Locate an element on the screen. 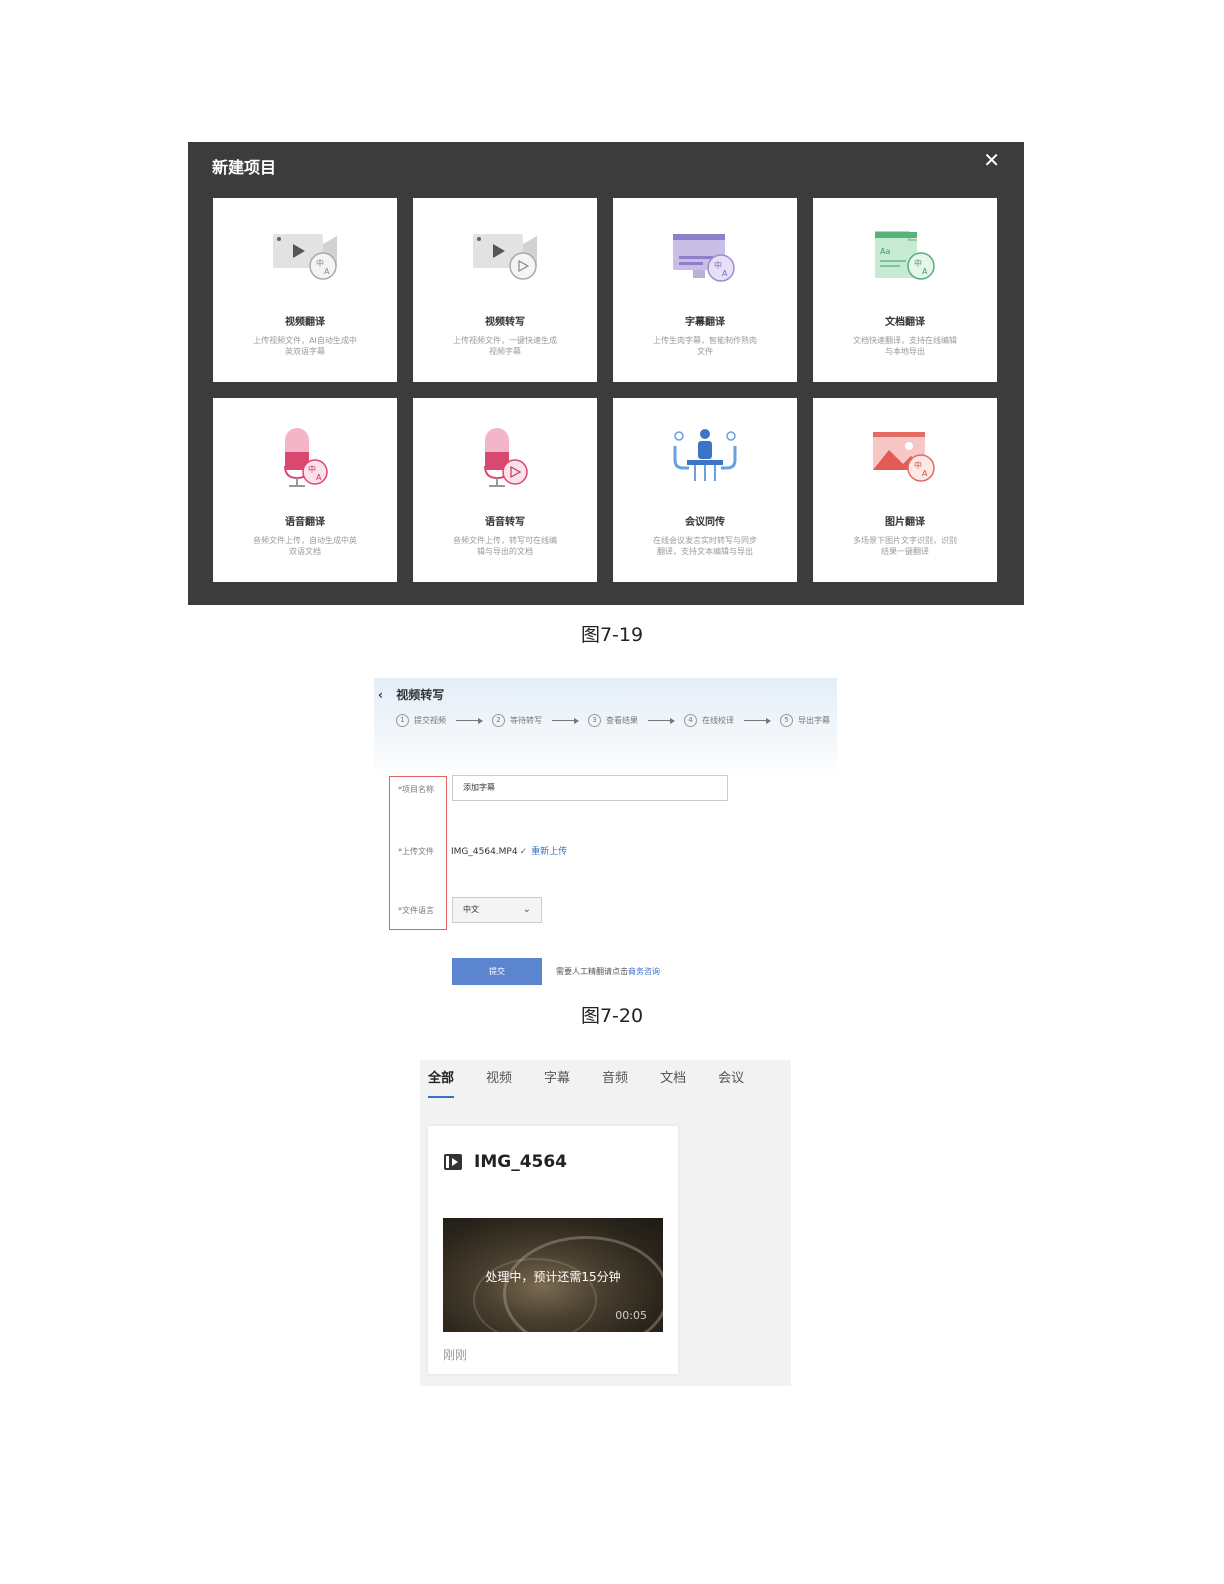 The width and height of the screenshot is (1224, 1584). project-card: IMG_4564 处理中，预计还需15分钟 00:05 刚刚 is located at coordinates (553, 1250).